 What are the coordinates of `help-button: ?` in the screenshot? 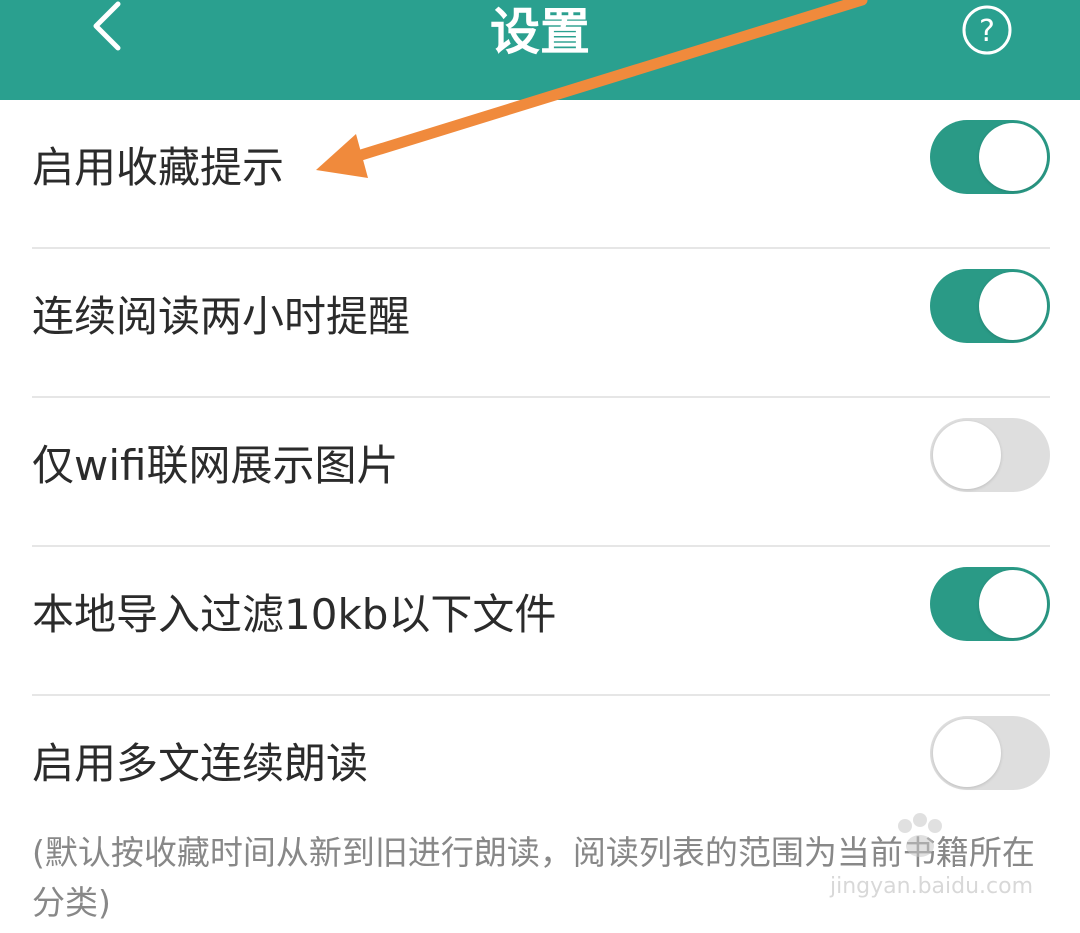 It's located at (987, 30).